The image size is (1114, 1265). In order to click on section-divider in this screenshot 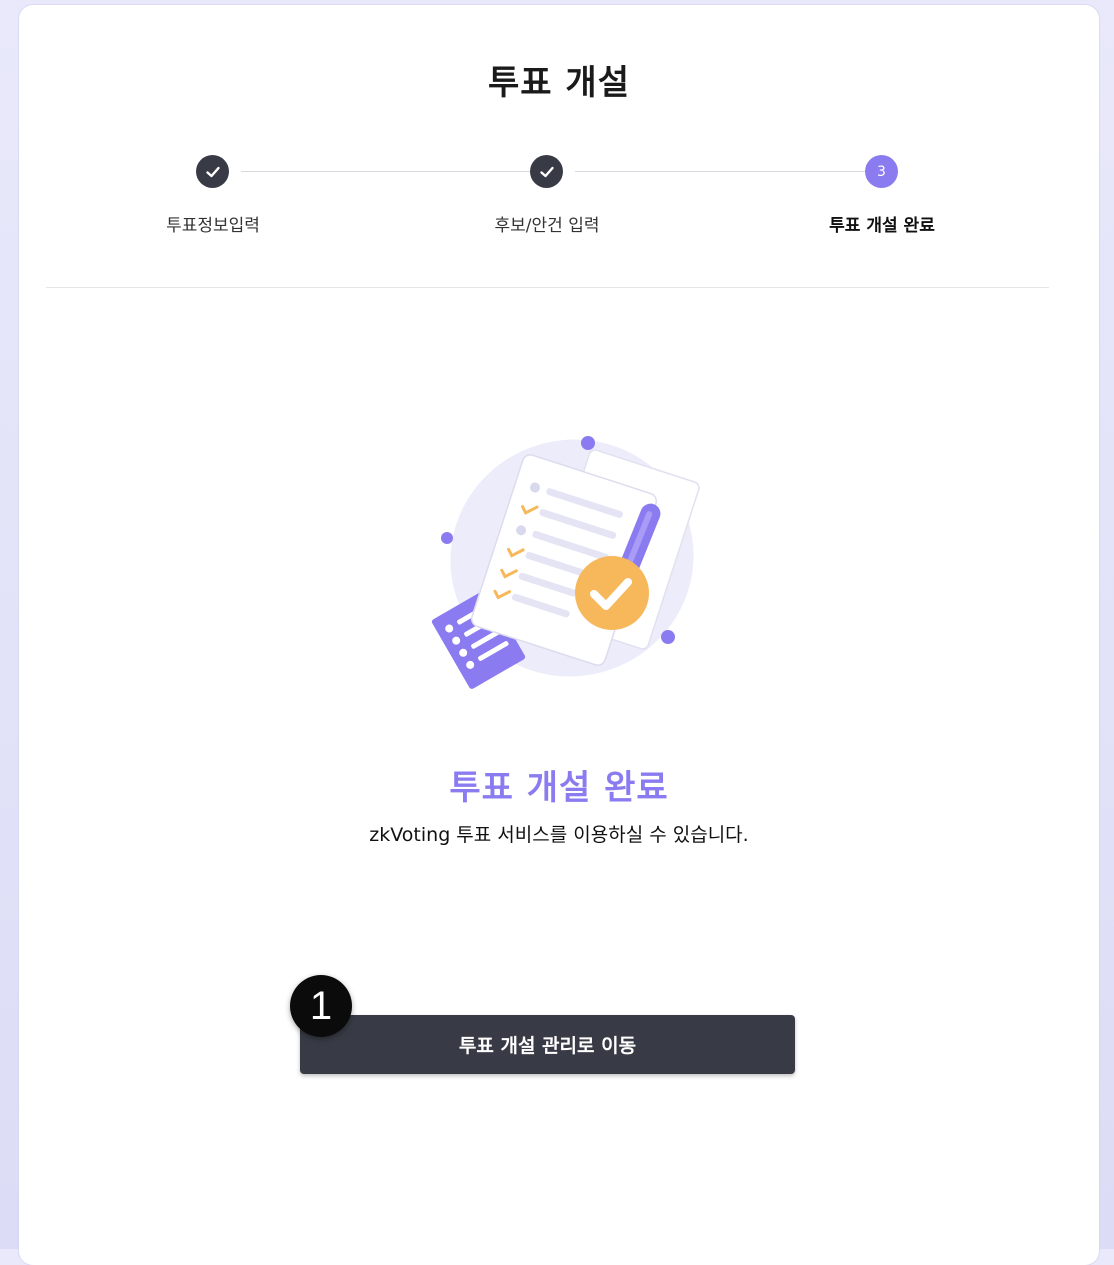, I will do `click(547, 287)`.